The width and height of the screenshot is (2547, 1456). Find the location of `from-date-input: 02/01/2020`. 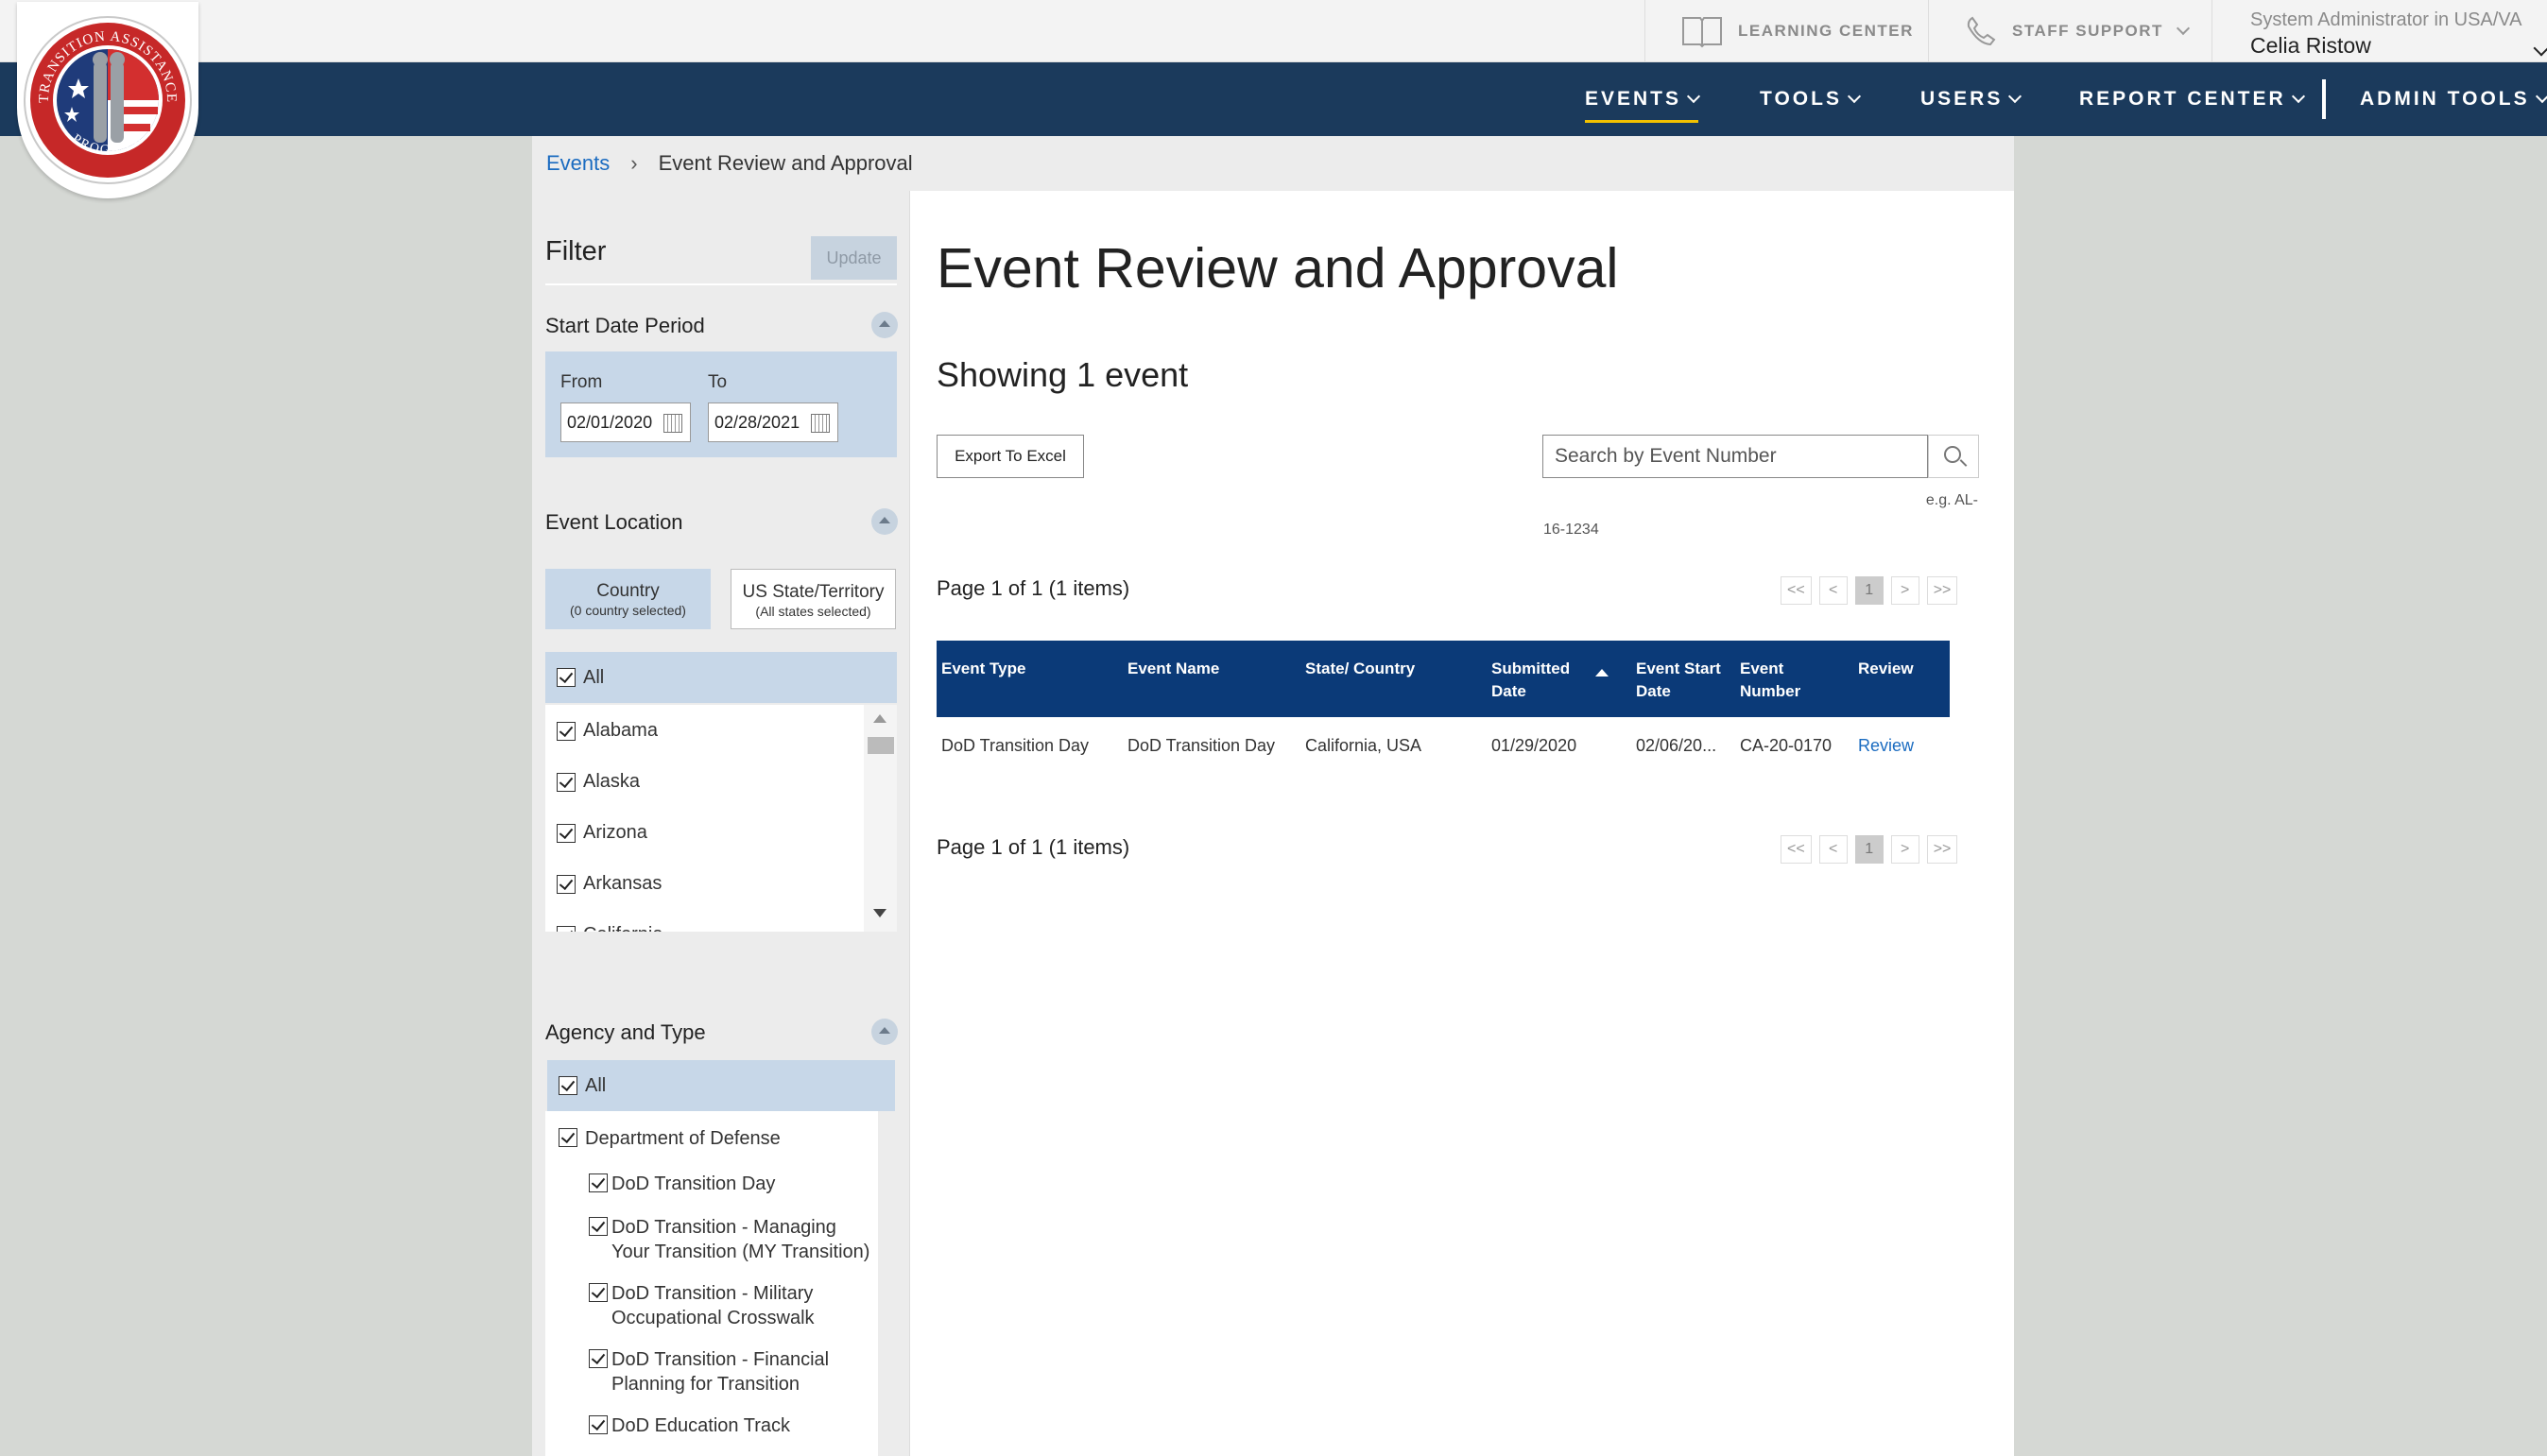

from-date-input: 02/01/2020 is located at coordinates (625, 422).